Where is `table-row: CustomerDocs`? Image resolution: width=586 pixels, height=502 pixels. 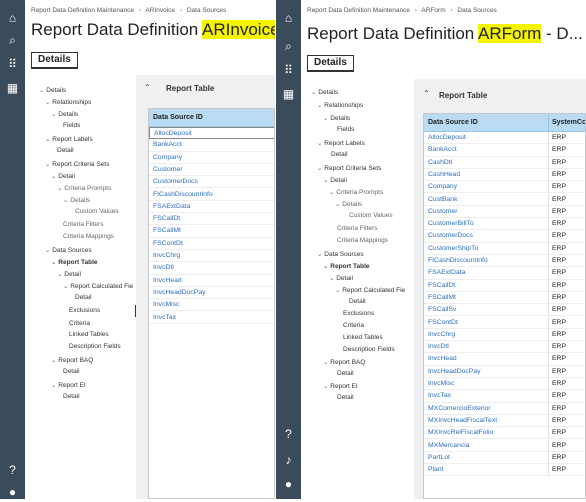
table-row: CustomerDocs is located at coordinates (211, 182).